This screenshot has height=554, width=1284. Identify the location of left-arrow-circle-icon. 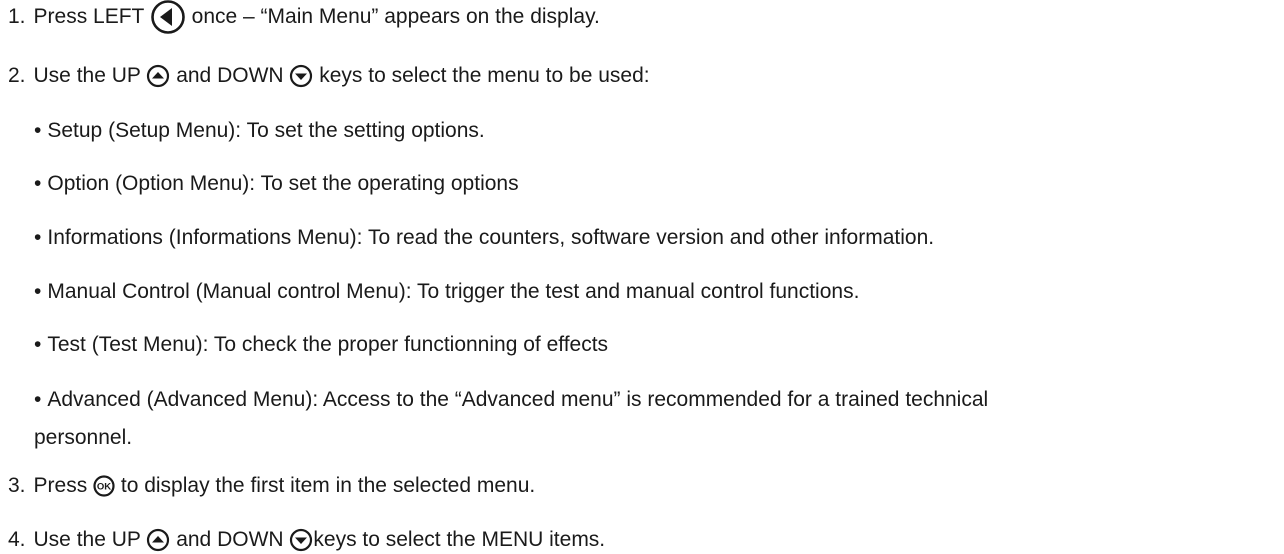
(168, 17).